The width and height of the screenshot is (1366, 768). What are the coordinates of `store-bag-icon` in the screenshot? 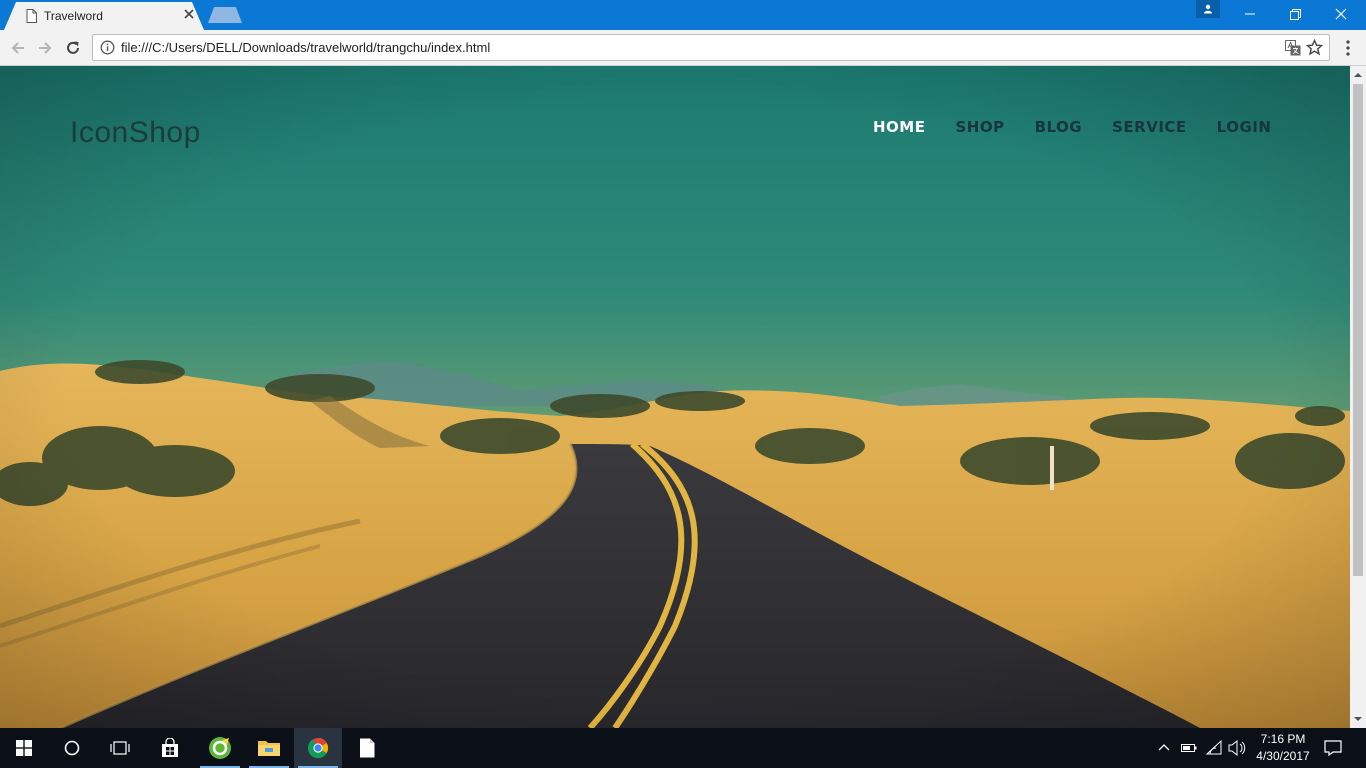 It's located at (170, 747).